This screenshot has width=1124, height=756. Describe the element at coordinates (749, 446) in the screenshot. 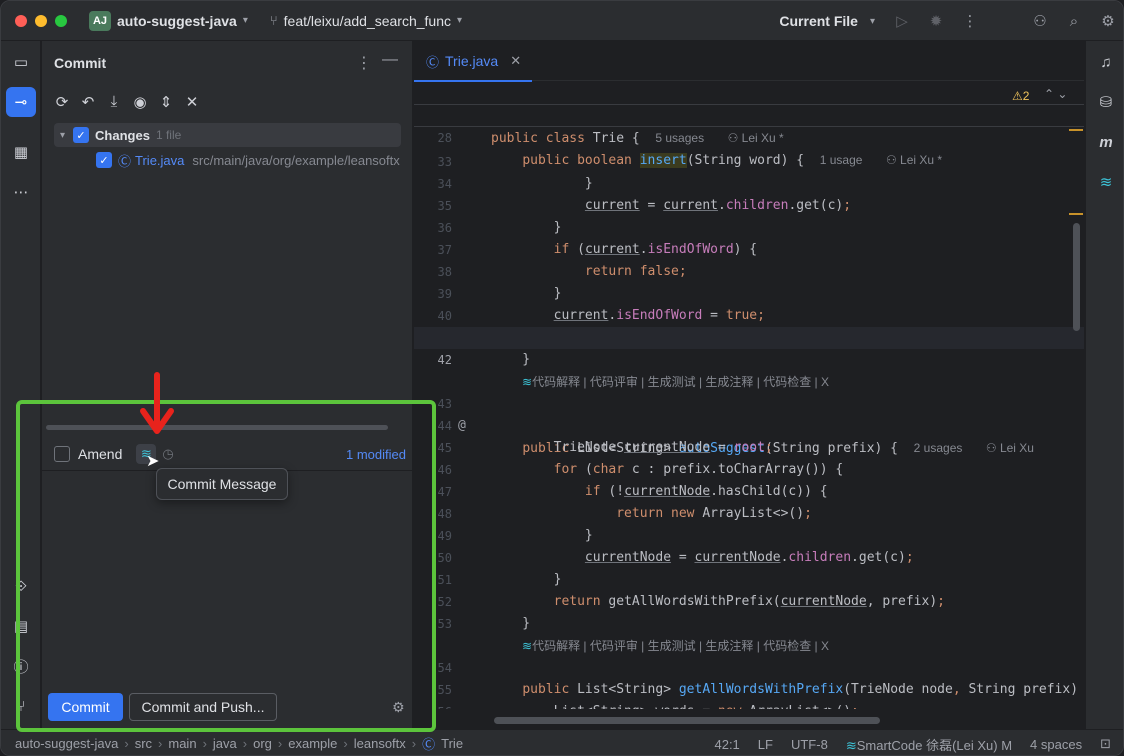

I see `code-line: 45 for (char c : prefix.toCharArray()) {` at that location.